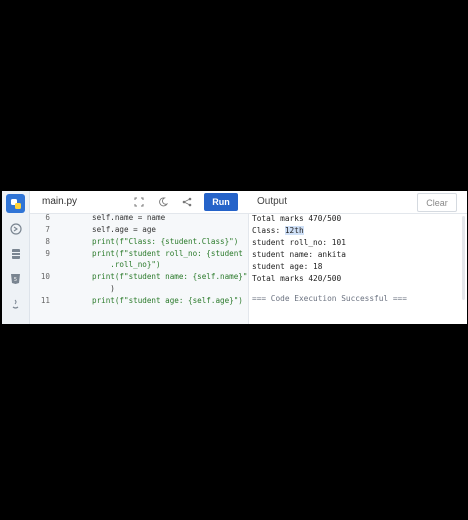 Image resolution: width=468 pixels, height=520 pixels. I want to click on java-icon, so click(15, 303).